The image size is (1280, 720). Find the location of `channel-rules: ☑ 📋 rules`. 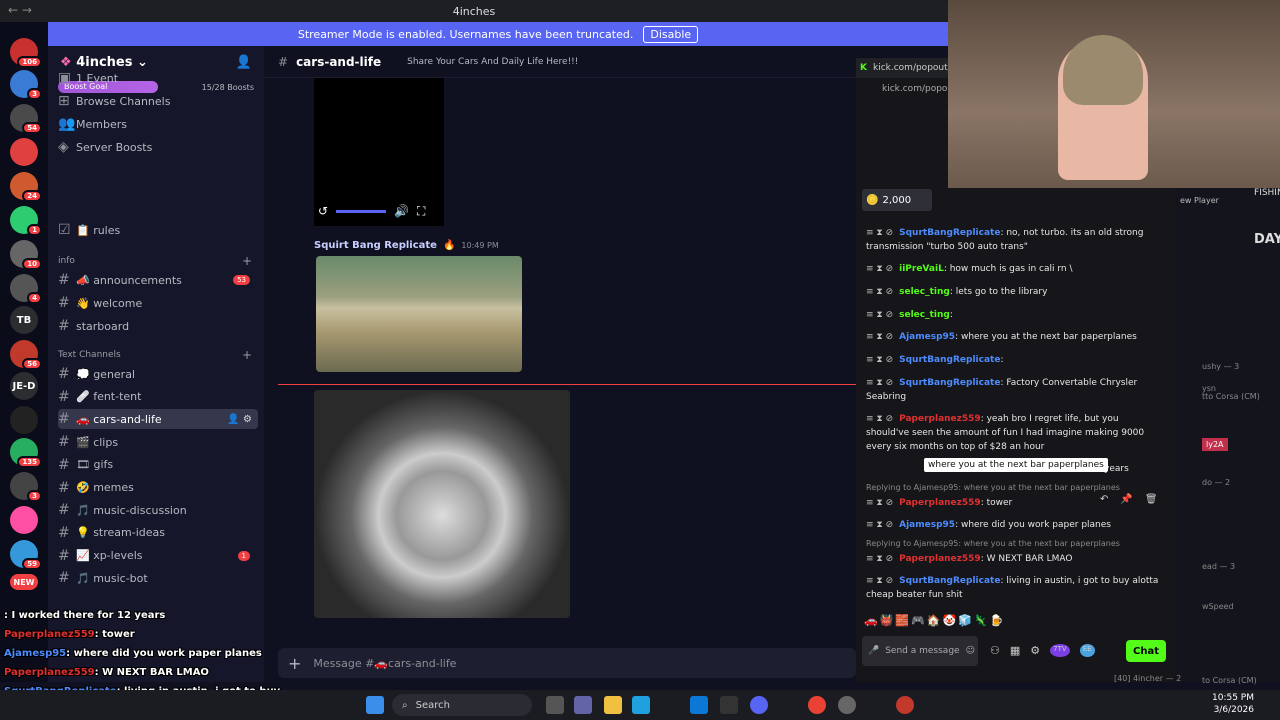

channel-rules: ☑ 📋 rules is located at coordinates (158, 230).